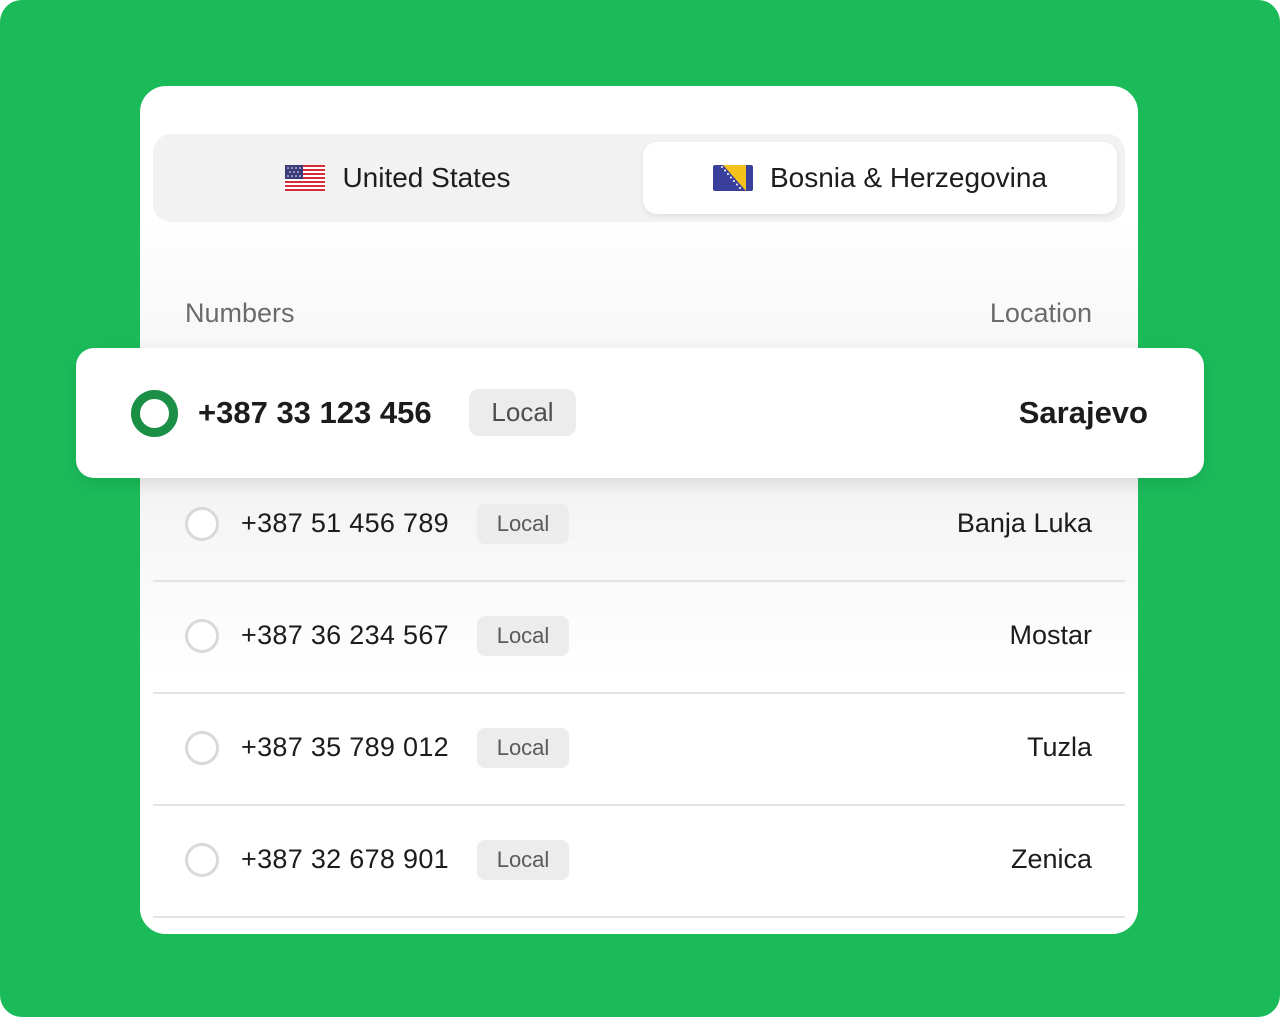 Image resolution: width=1280 pixels, height=1017 pixels. Describe the element at coordinates (315, 412) in the screenshot. I see `phone-number: +387 33 123 456` at that location.